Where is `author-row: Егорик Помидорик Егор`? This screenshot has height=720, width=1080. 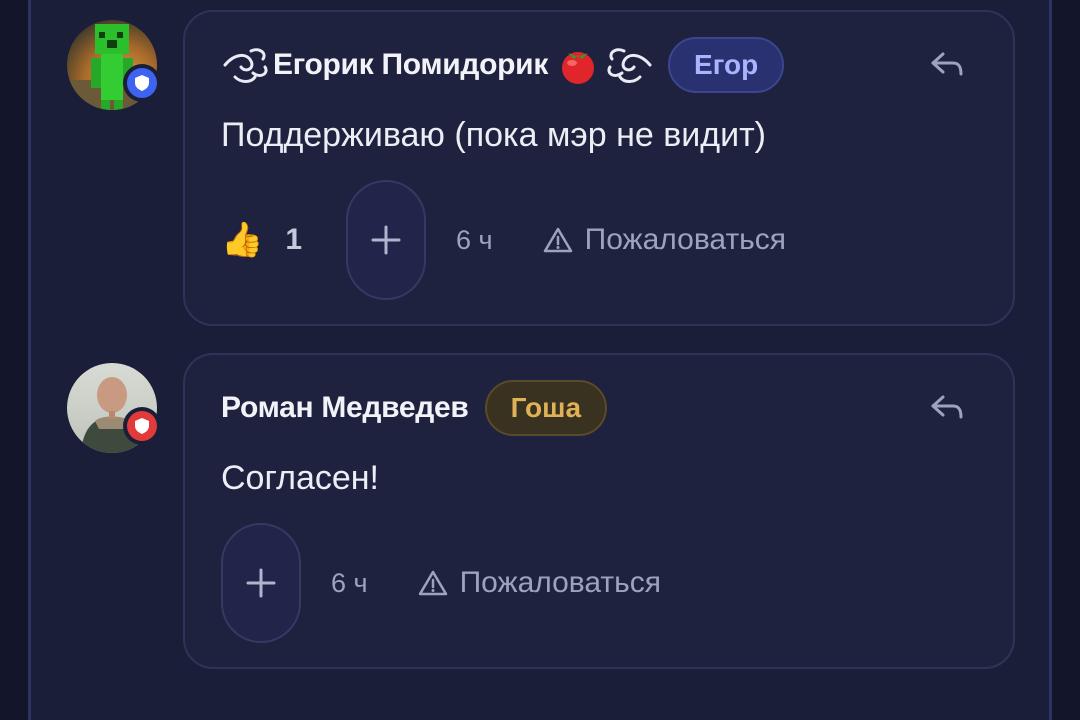
author-row: Егорик Помидорик Егор is located at coordinates (503, 65).